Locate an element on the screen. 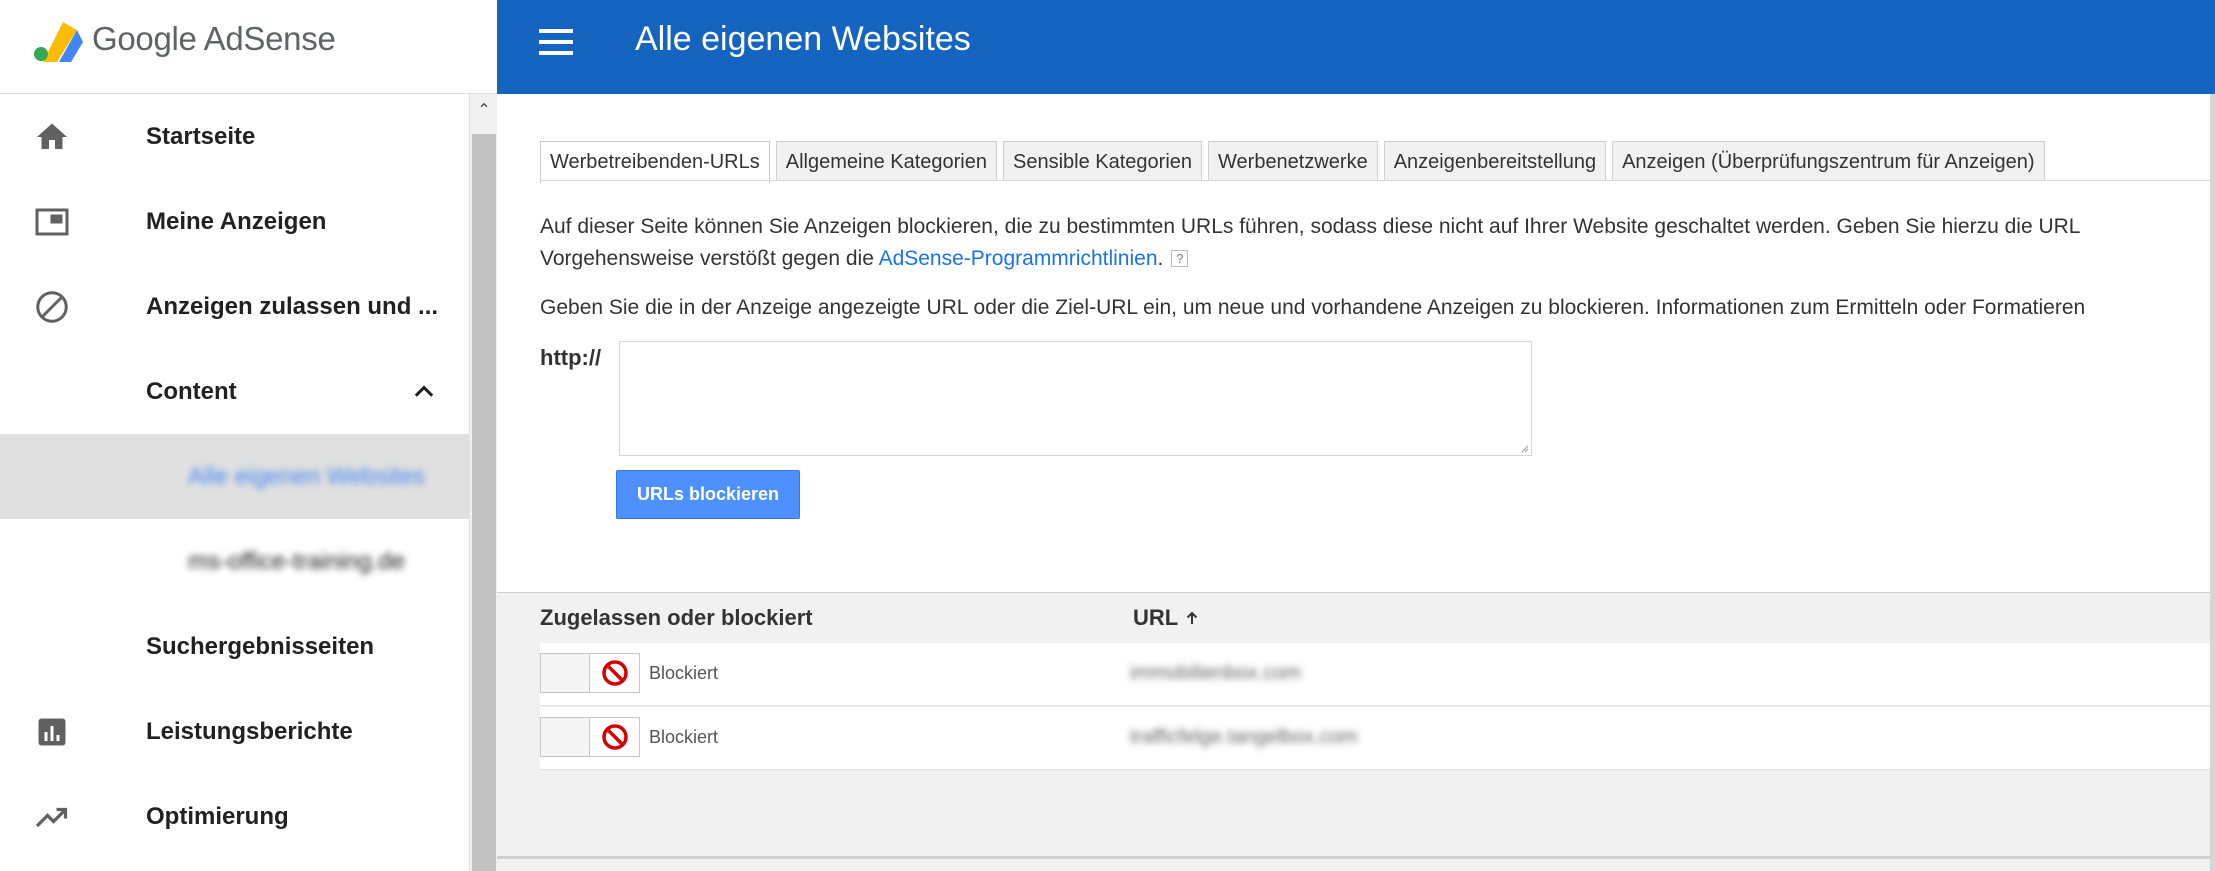 The image size is (2215, 871). sidebar-item-site: ms-office-training.de is located at coordinates (234, 561).